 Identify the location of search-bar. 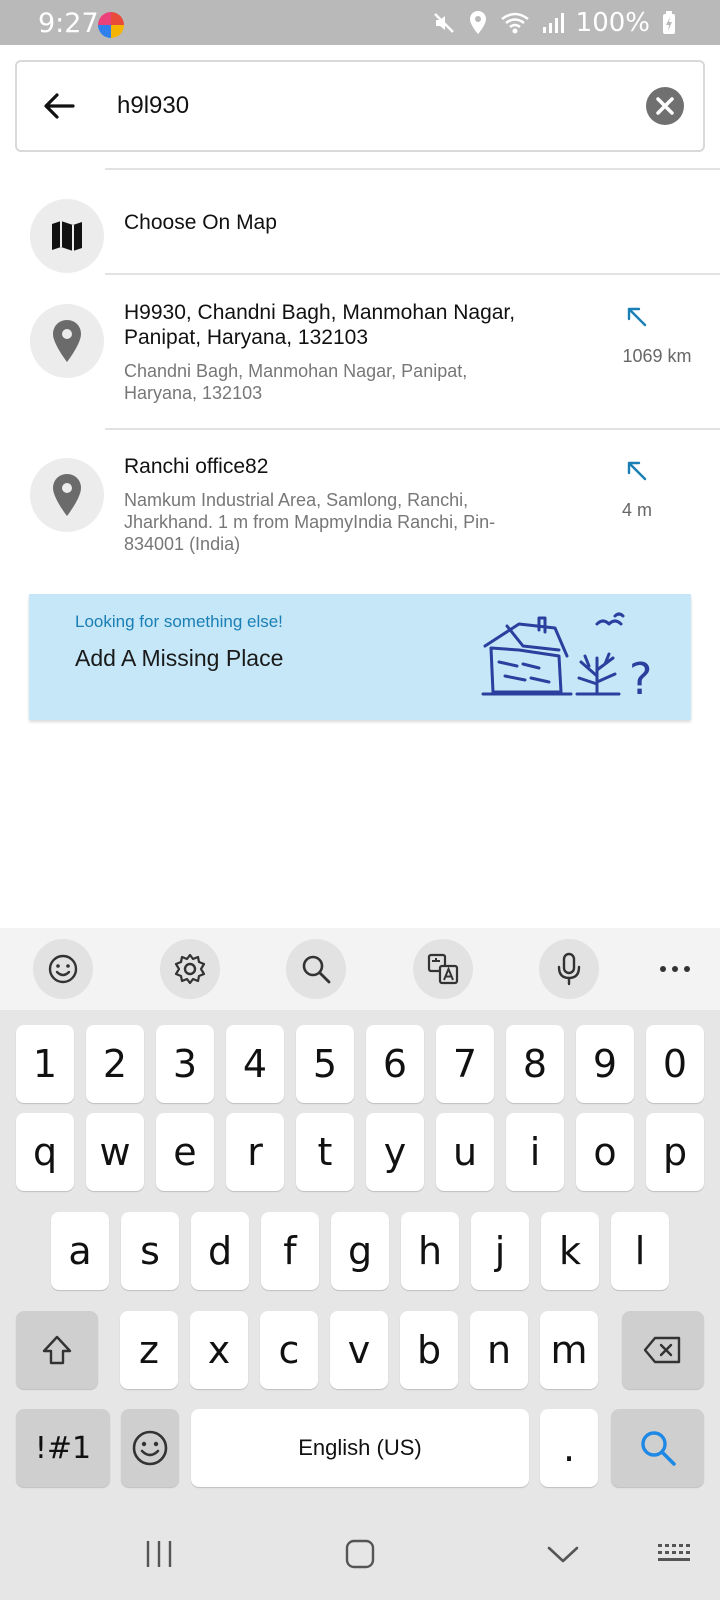
(360, 106).